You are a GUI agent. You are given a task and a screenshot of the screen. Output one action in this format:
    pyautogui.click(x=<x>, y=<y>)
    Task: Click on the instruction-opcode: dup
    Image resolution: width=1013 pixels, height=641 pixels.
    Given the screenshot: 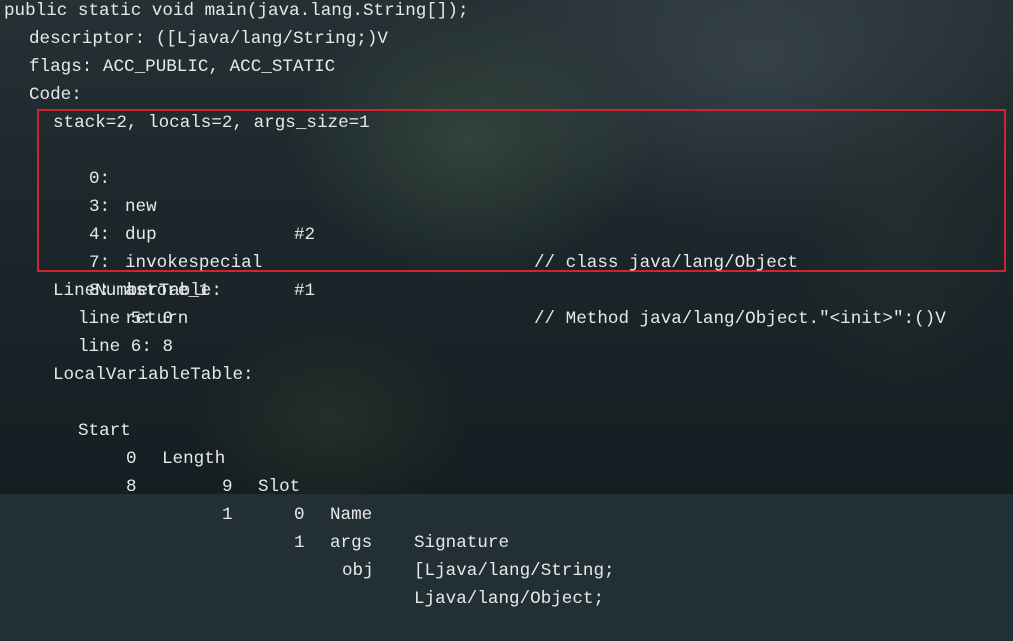 What is the action you would take?
    pyautogui.click(x=141, y=235)
    